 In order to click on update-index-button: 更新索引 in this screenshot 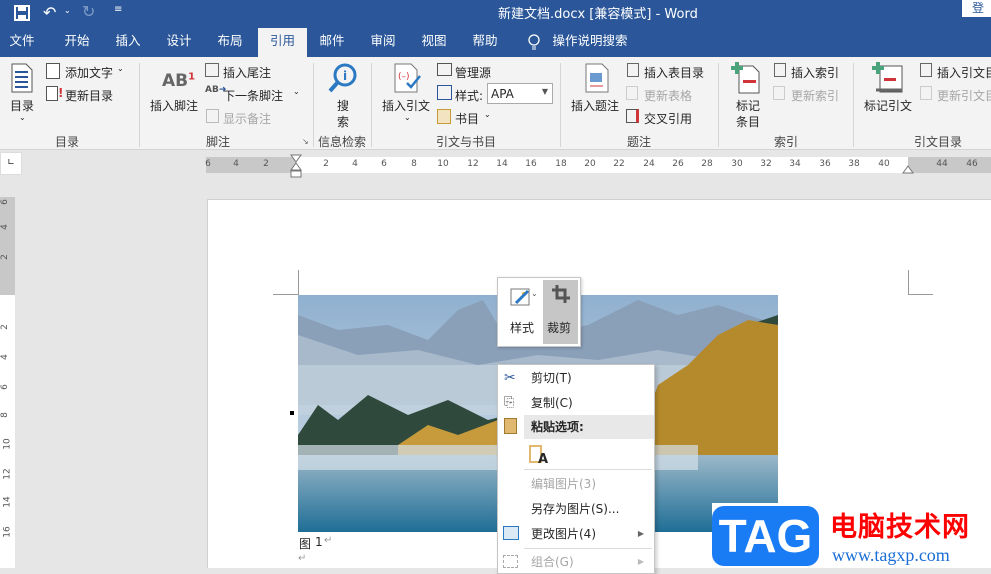, I will do `click(815, 96)`.